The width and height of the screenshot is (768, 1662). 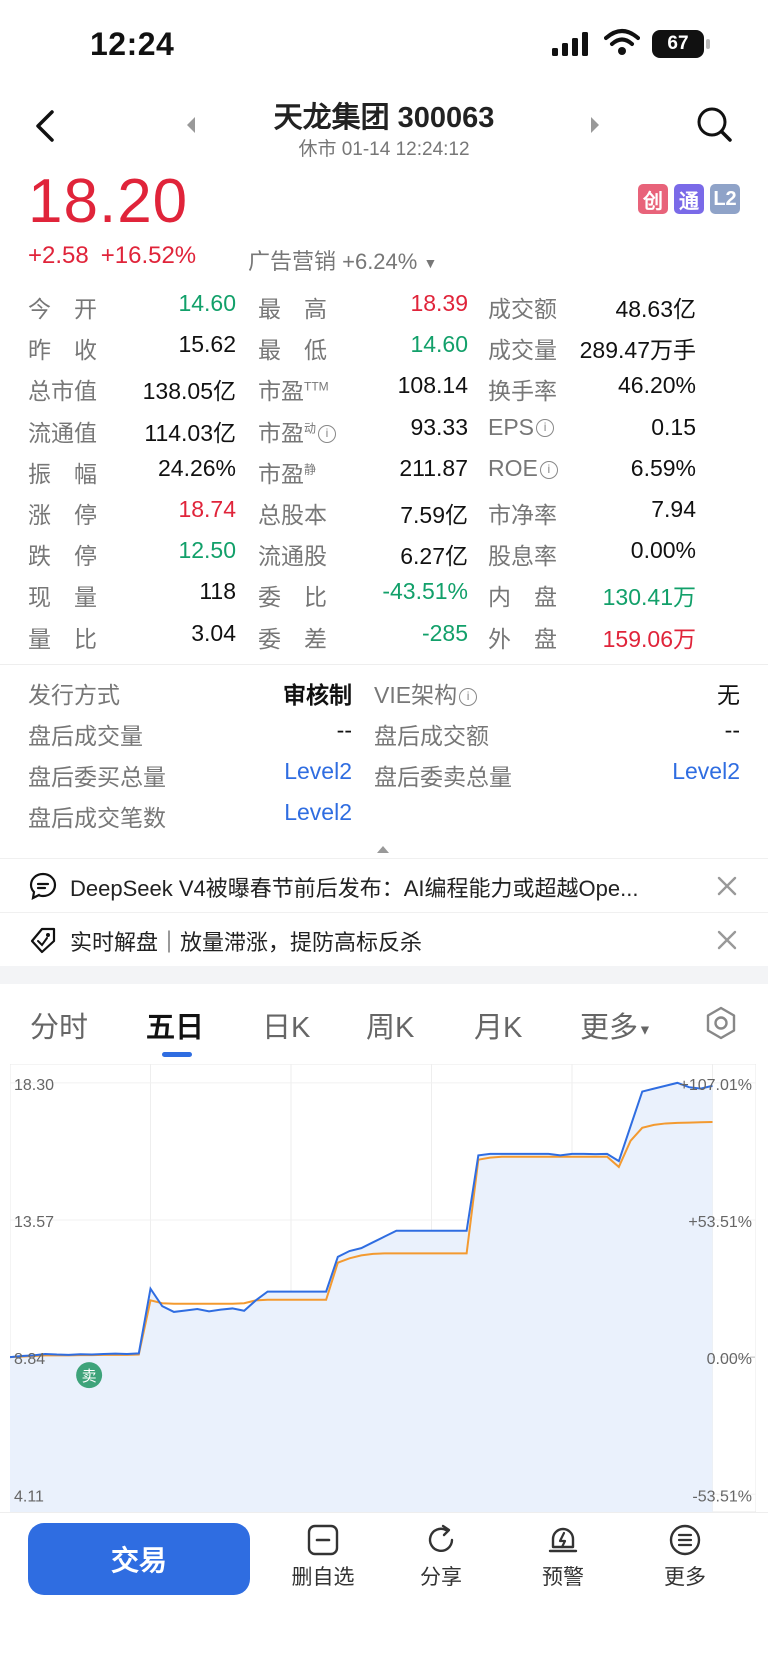 I want to click on issue-label-text: 盘后成交笔数, so click(x=97, y=818).